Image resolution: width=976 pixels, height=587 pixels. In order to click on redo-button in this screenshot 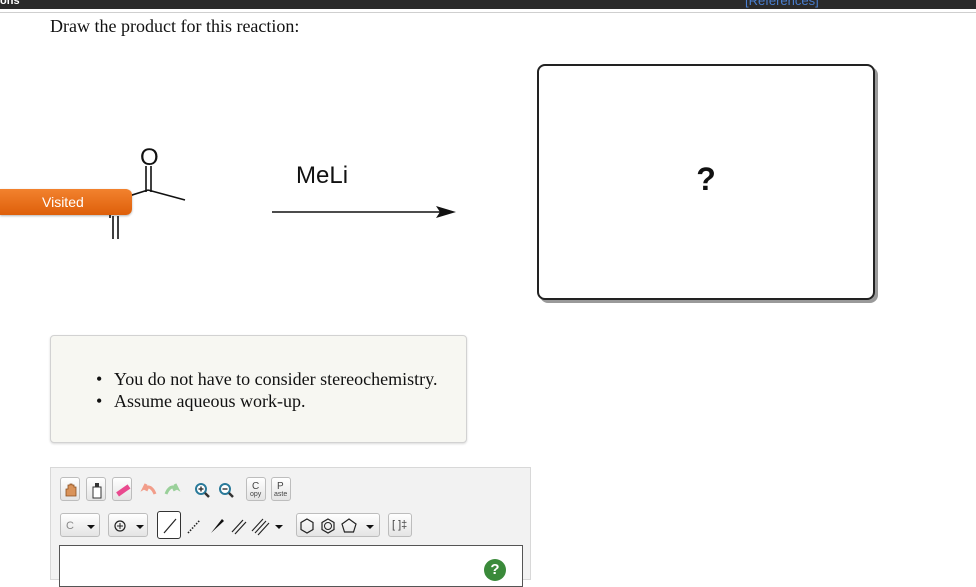, I will do `click(171, 489)`.